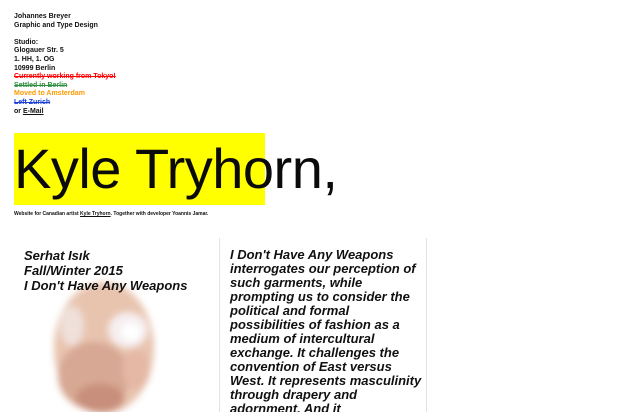  What do you see at coordinates (95, 214) in the screenshot?
I see `artist-link: Kyle Tryhorn` at bounding box center [95, 214].